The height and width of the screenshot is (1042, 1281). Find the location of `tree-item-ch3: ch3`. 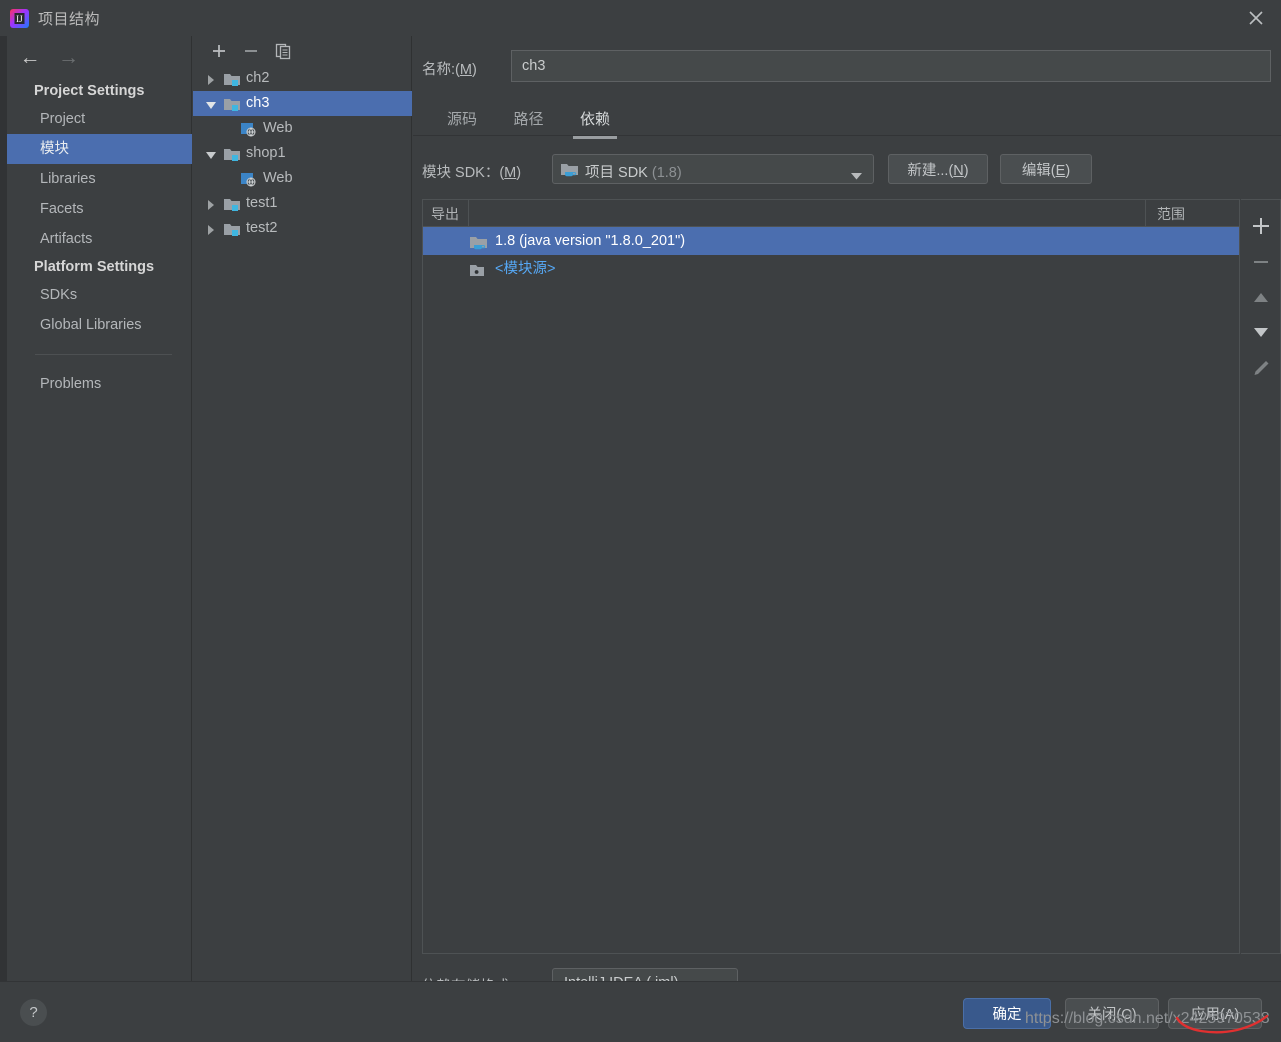

tree-item-ch3: ch3 is located at coordinates (302, 103).